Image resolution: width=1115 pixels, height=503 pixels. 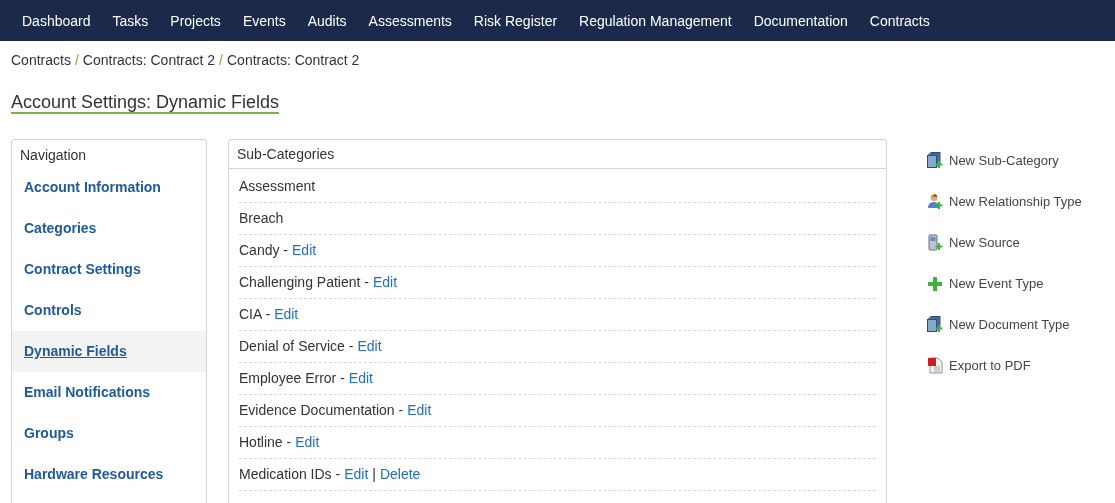 What do you see at coordinates (130, 20) in the screenshot?
I see `nav-link: Tasks` at bounding box center [130, 20].